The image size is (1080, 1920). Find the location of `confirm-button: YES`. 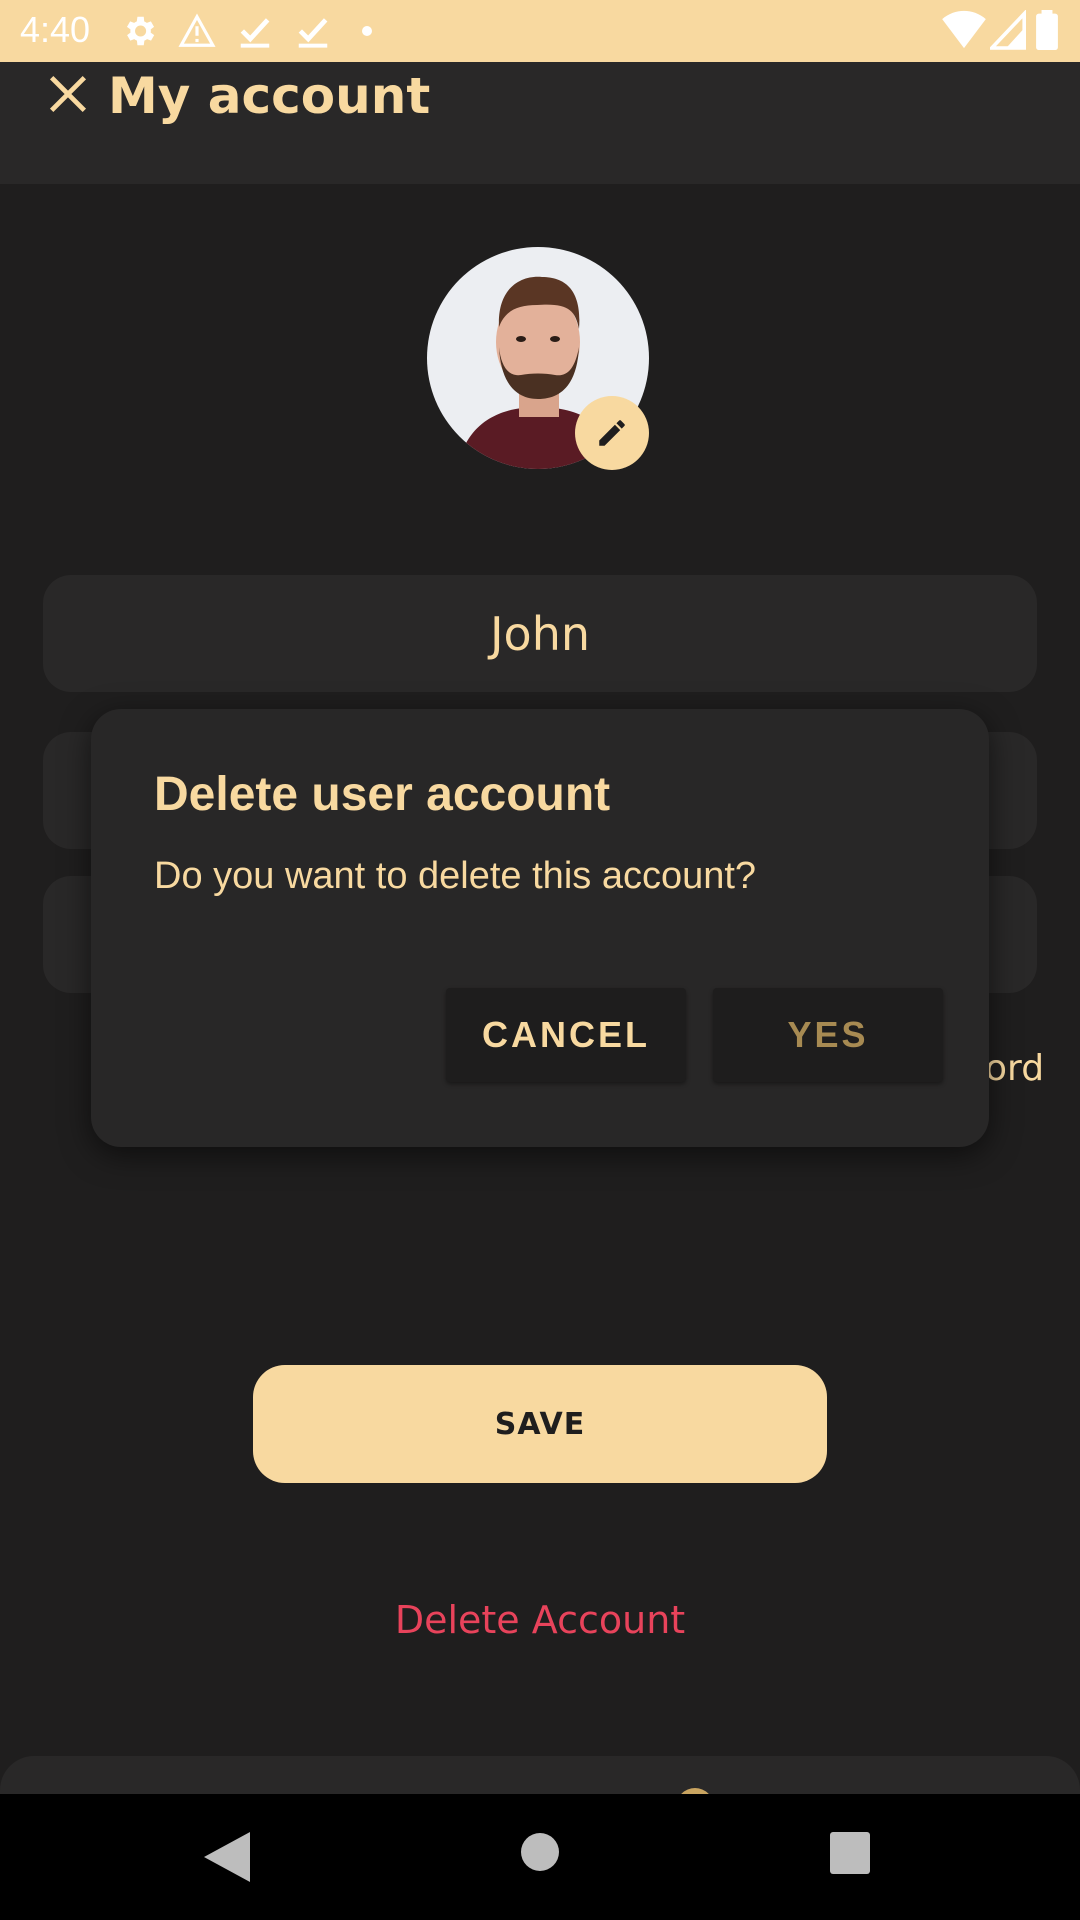

confirm-button: YES is located at coordinates (828, 1035).